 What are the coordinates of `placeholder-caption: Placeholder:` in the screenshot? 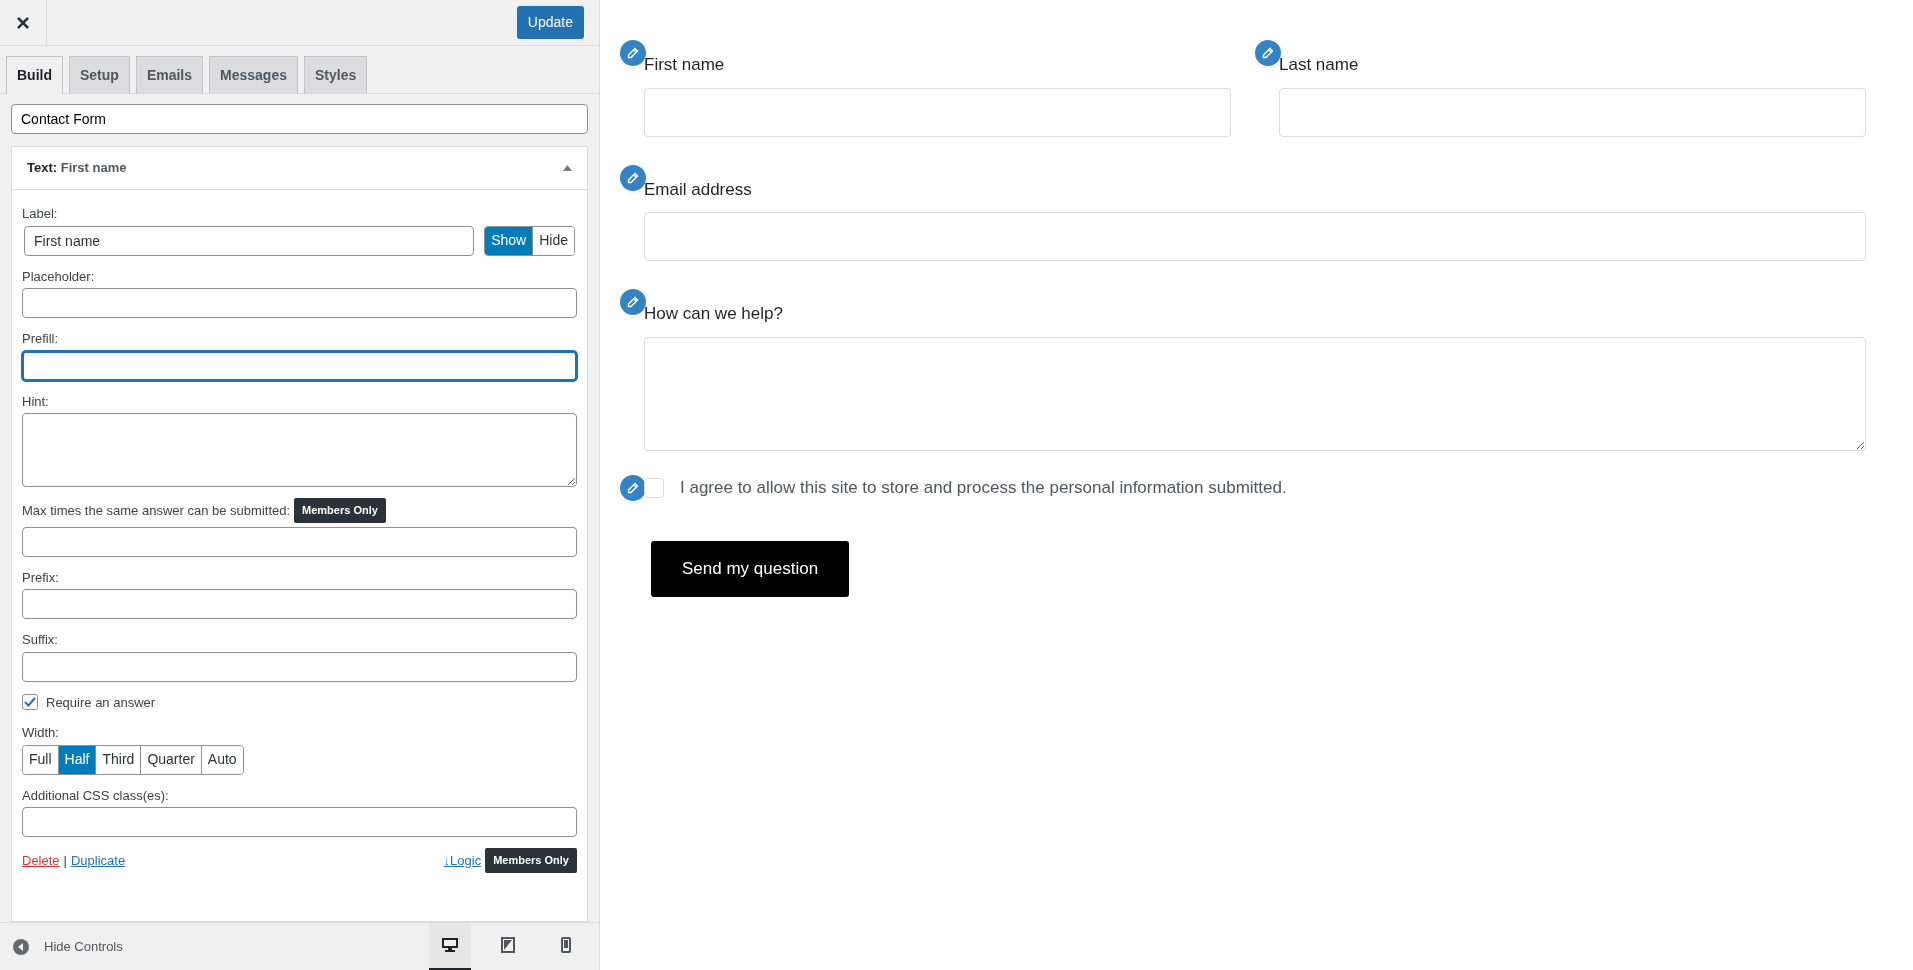 It's located at (59, 276).